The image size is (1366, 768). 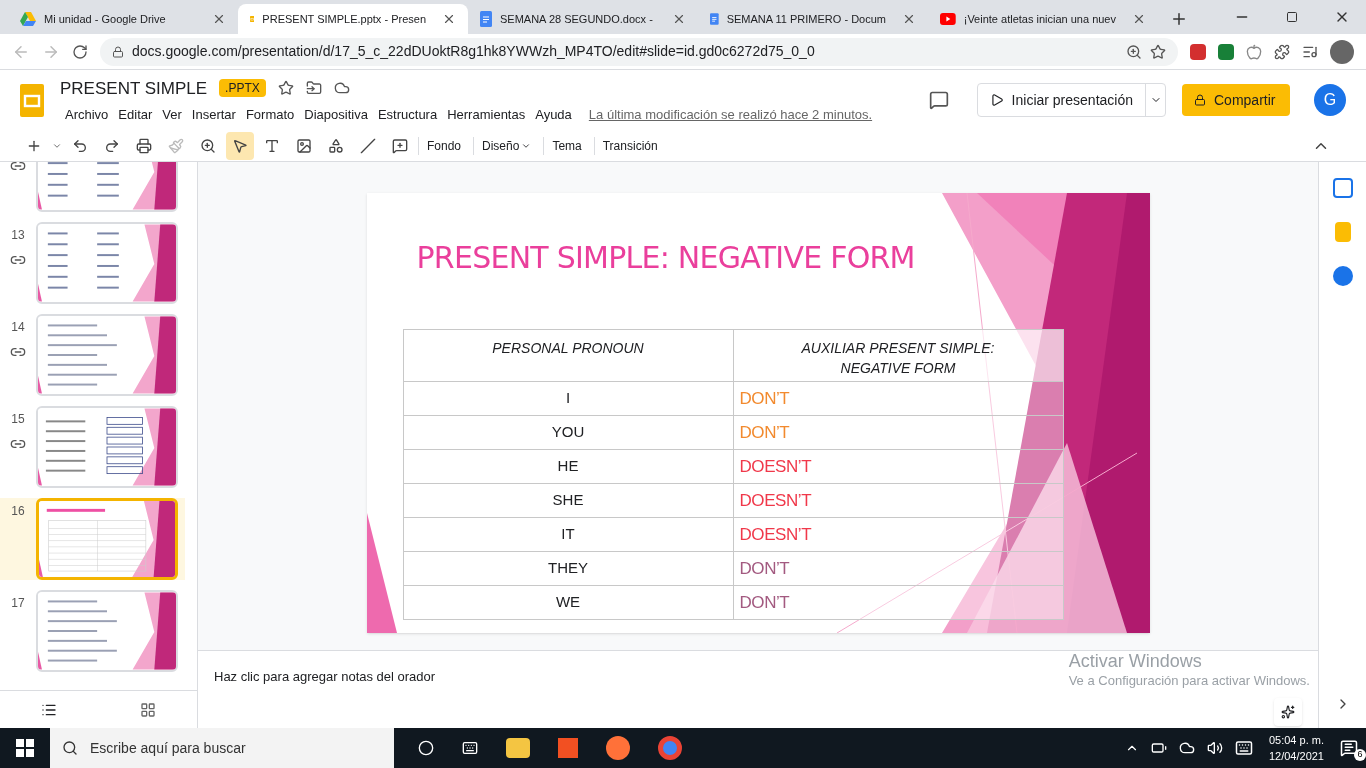 What do you see at coordinates (1282, 51) in the screenshot?
I see `extensions-icon` at bounding box center [1282, 51].